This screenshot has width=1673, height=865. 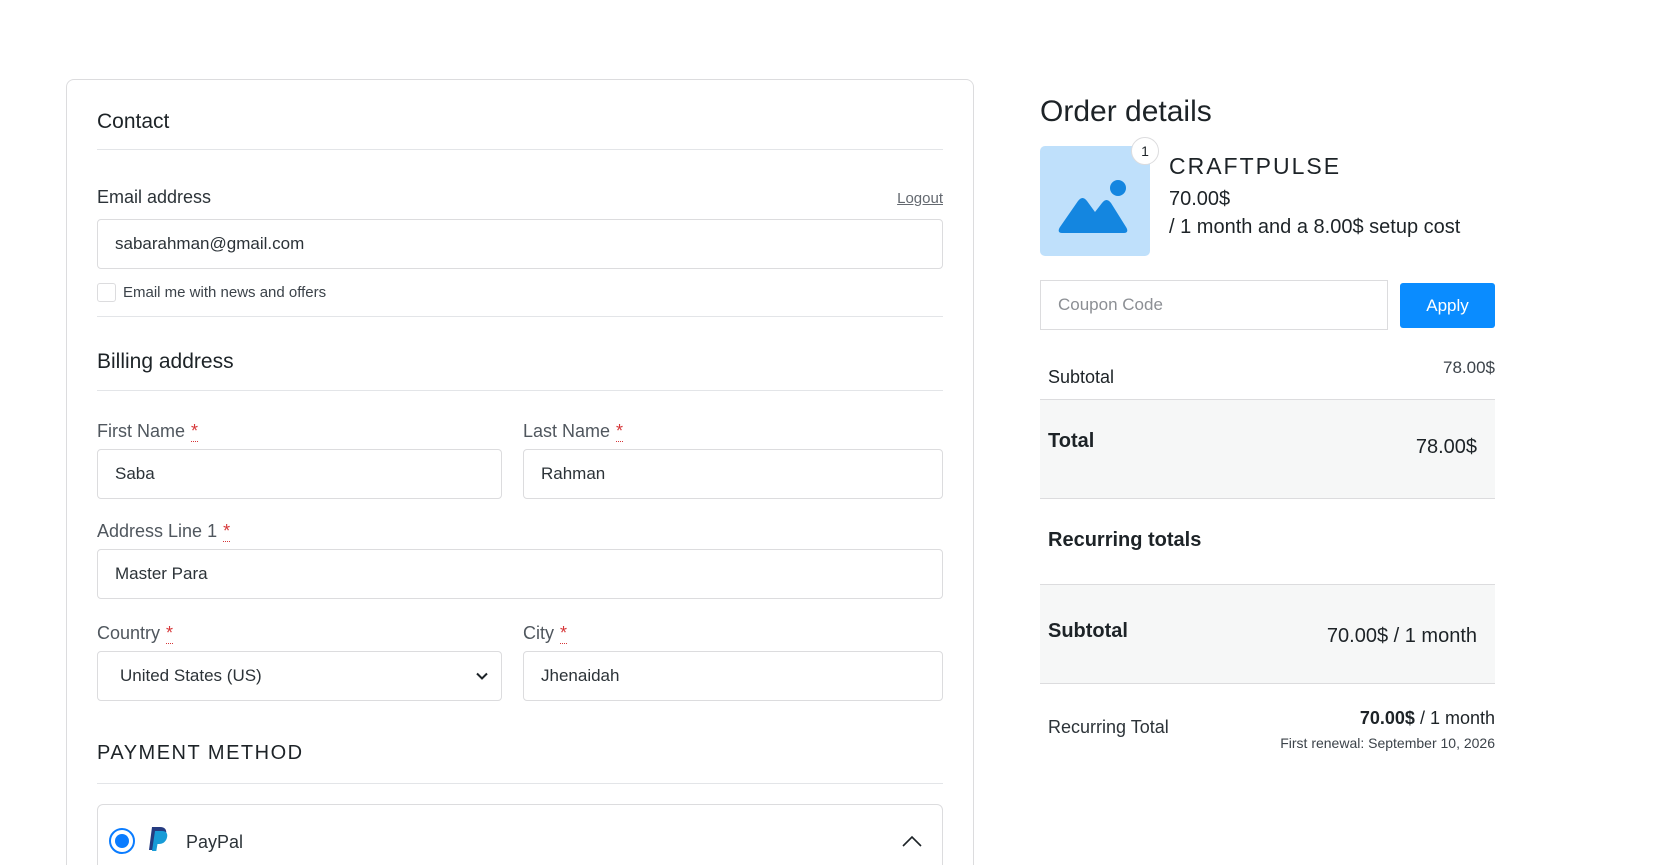 I want to click on last-name-field: Rahman, so click(x=733, y=474).